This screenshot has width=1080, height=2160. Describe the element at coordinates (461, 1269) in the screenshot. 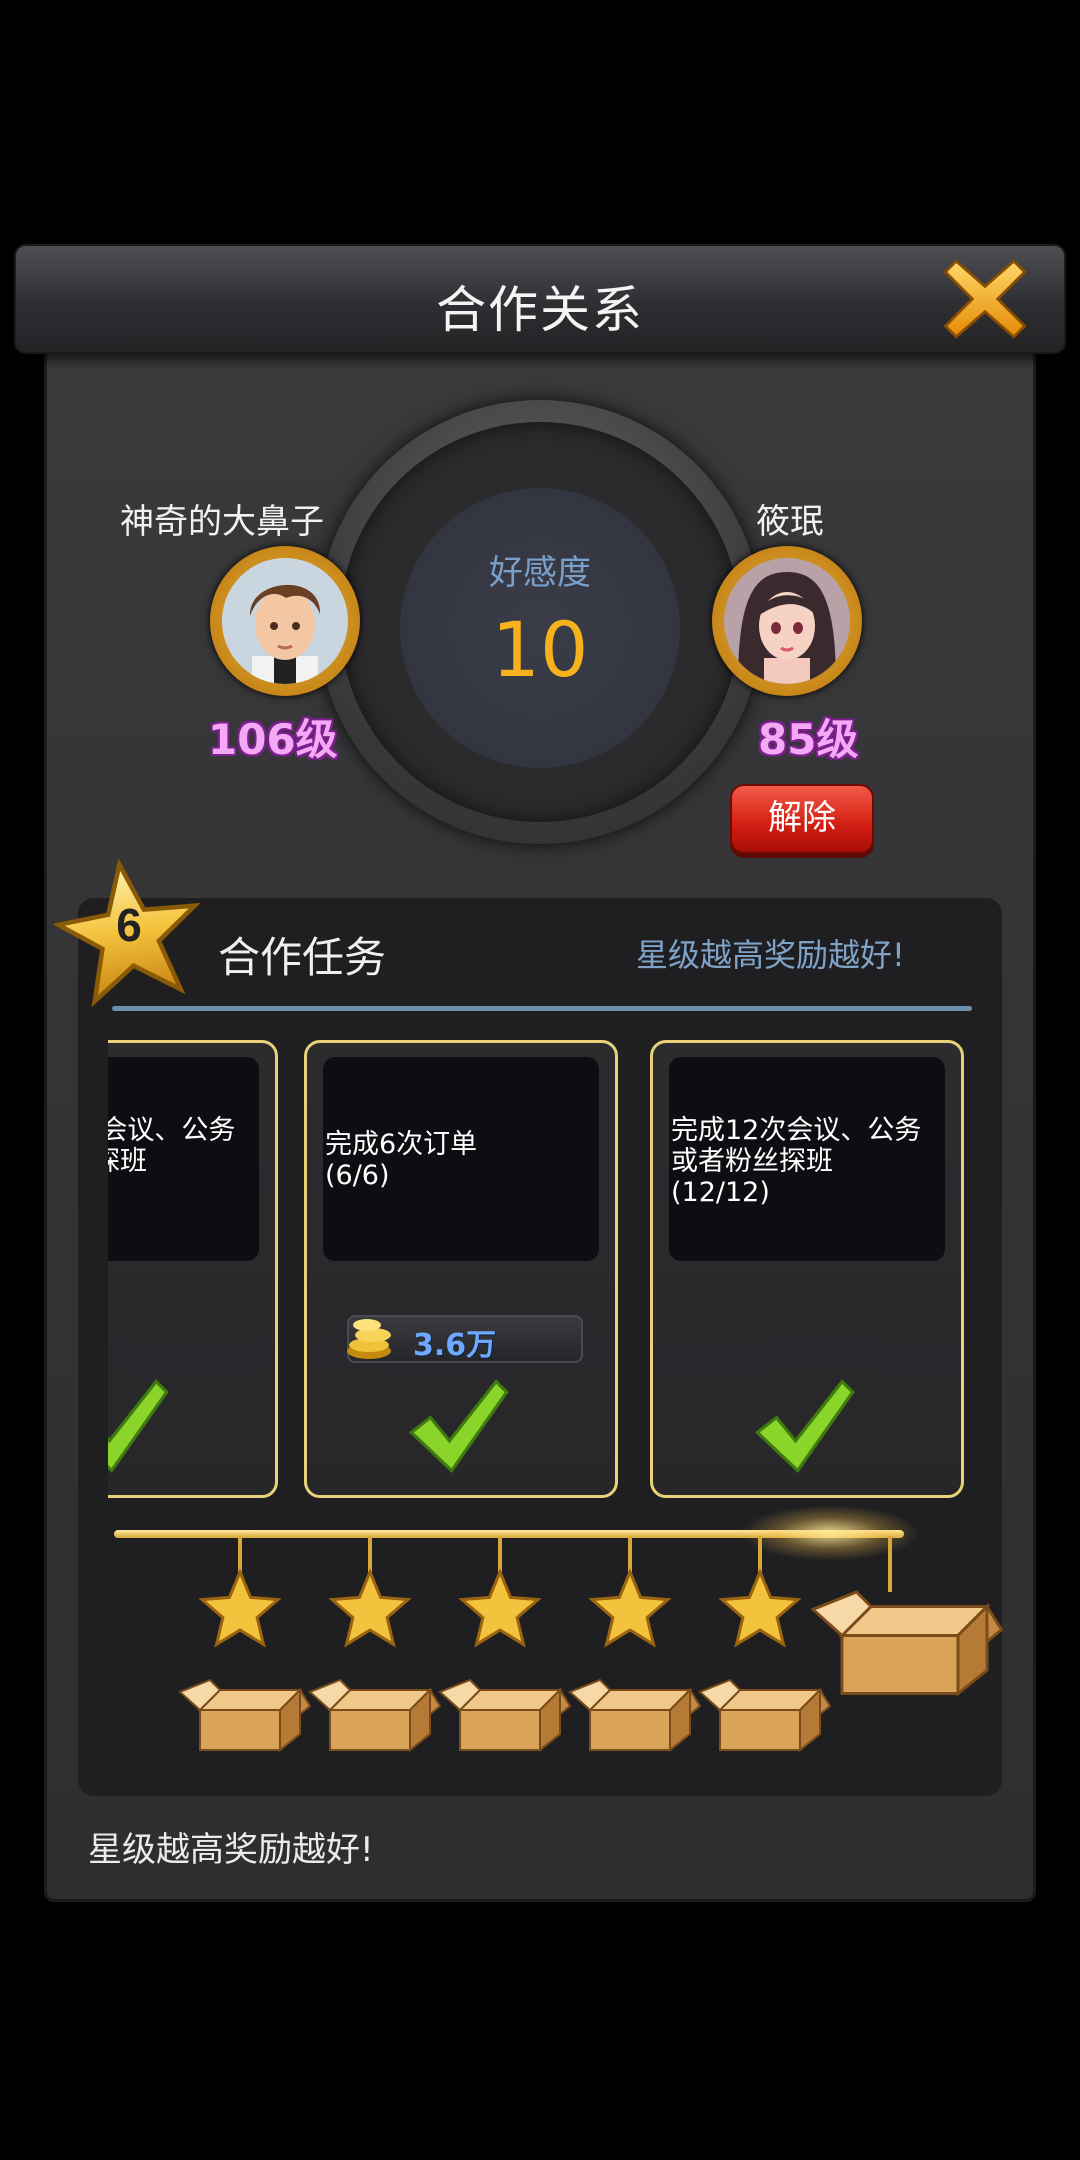

I see `task-card: 完成6次订单 (6/6) 3.6万` at that location.